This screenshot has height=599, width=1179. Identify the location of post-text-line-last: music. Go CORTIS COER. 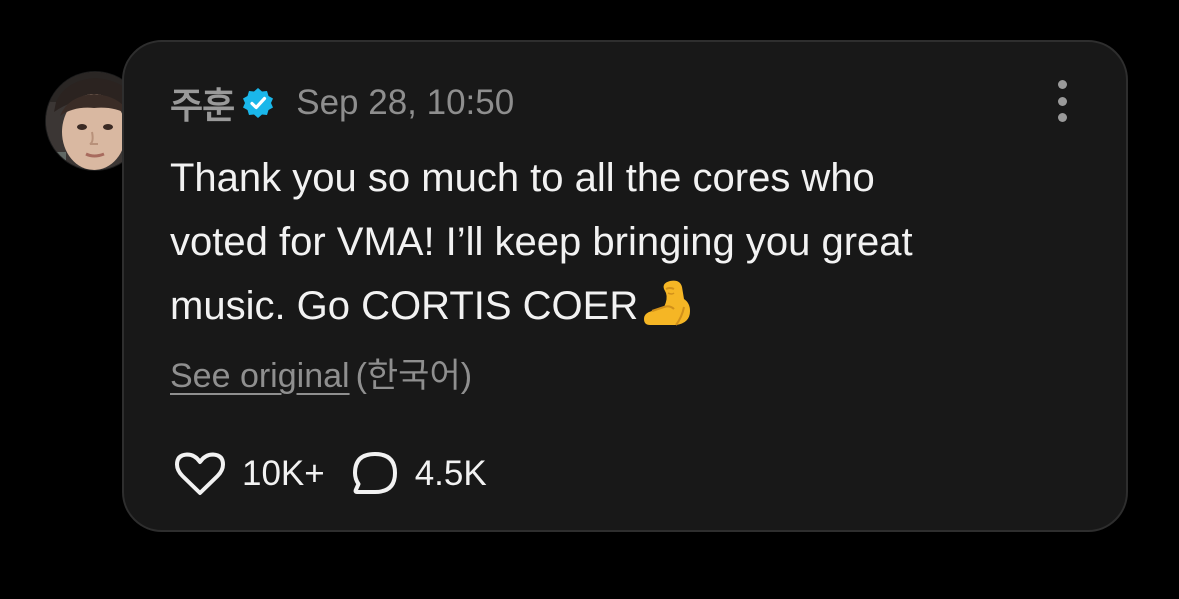
(620, 306).